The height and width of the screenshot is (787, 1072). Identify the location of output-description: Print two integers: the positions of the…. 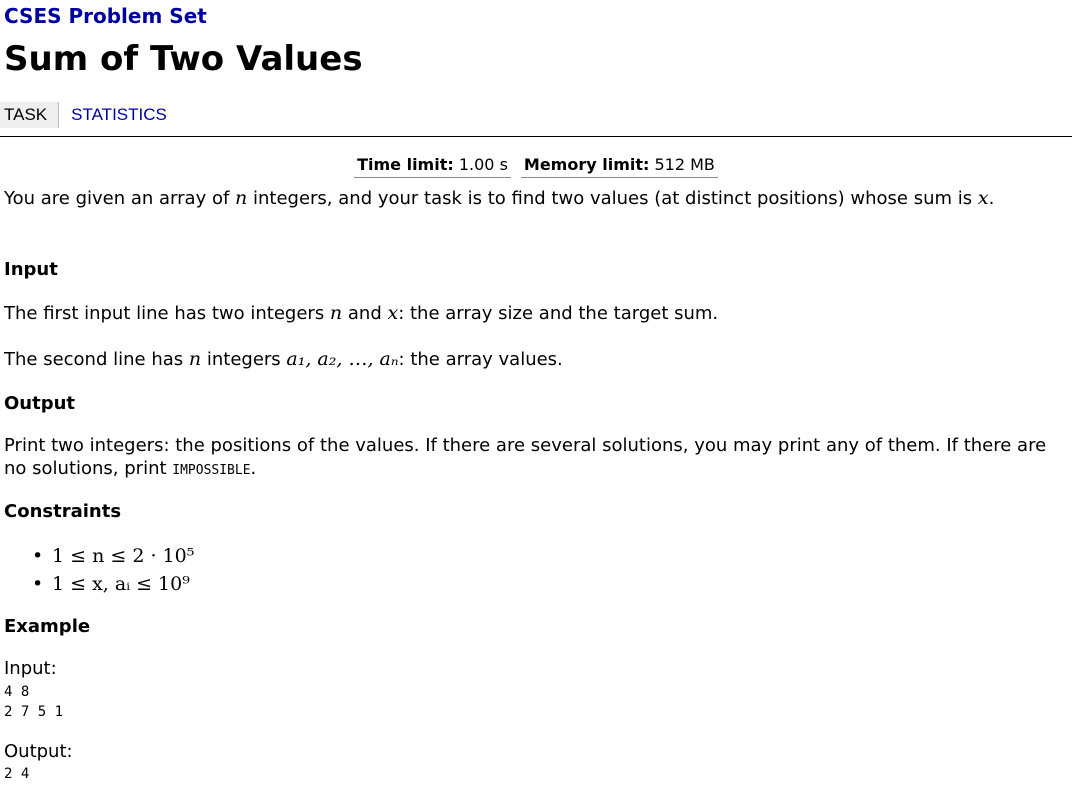
(535, 458).